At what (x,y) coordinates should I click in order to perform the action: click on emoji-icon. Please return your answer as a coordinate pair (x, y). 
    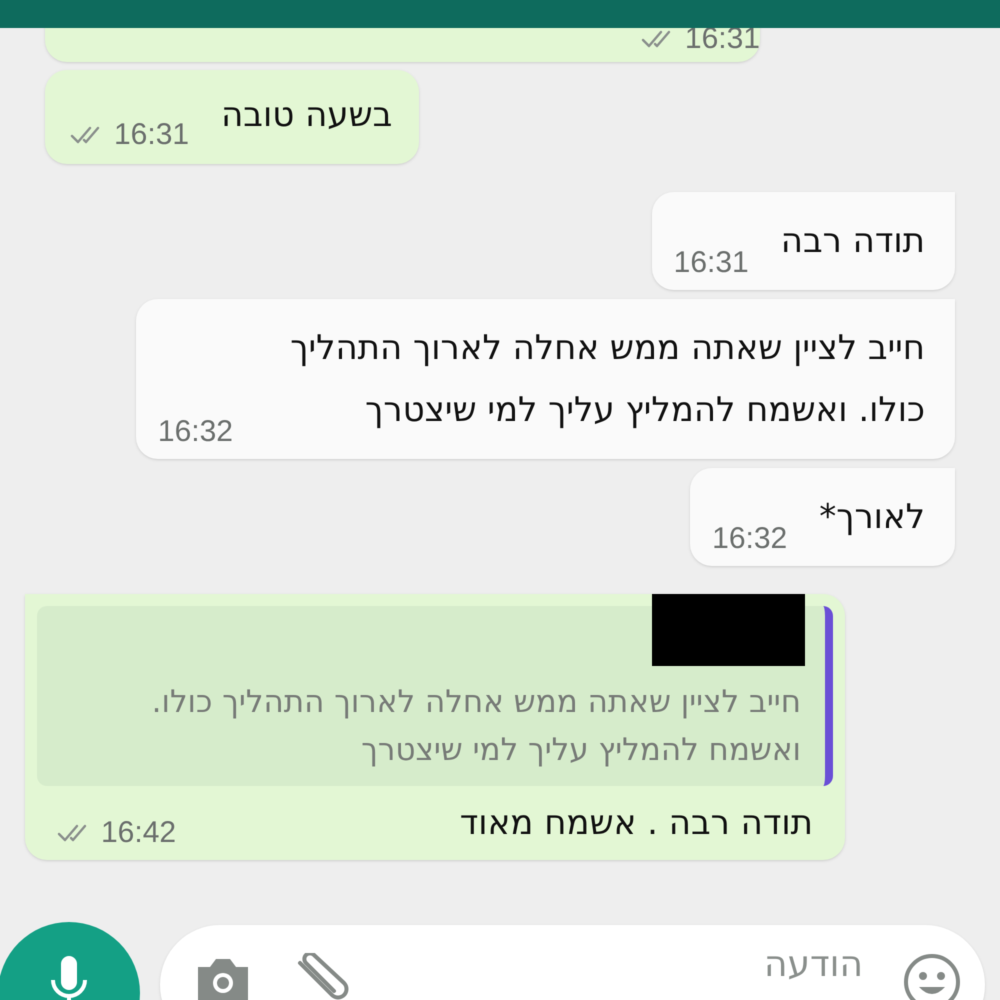
    Looking at the image, I should click on (932, 976).